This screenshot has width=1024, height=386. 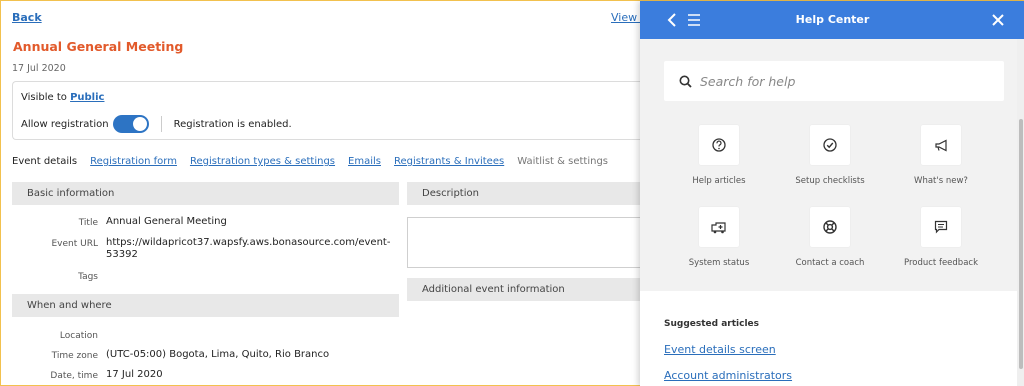 I want to click on tile-label: Contact a coach, so click(x=830, y=263).